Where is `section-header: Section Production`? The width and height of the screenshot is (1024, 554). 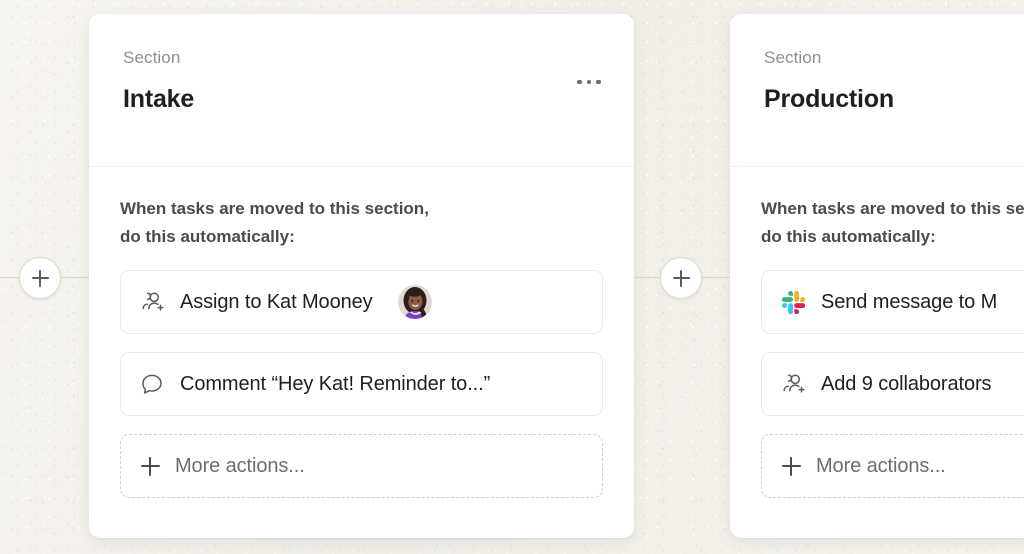
section-header: Section Production is located at coordinates (877, 90).